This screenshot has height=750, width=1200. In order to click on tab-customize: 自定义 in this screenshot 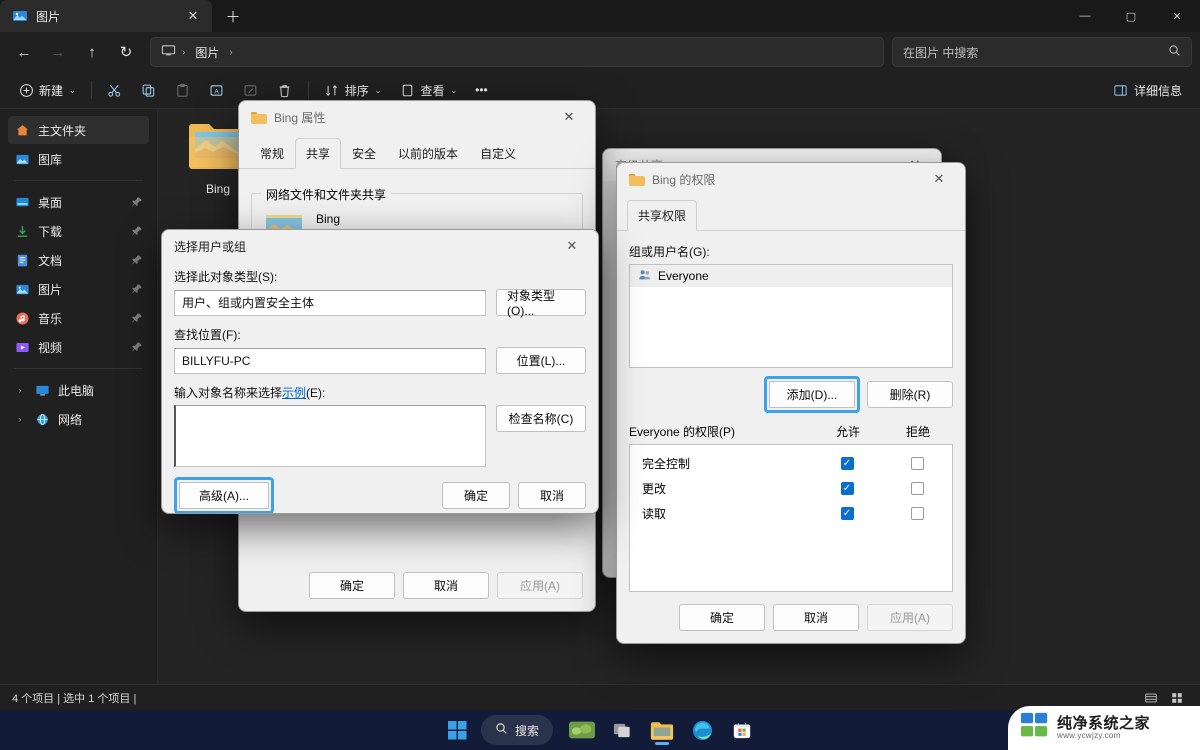, I will do `click(498, 153)`.